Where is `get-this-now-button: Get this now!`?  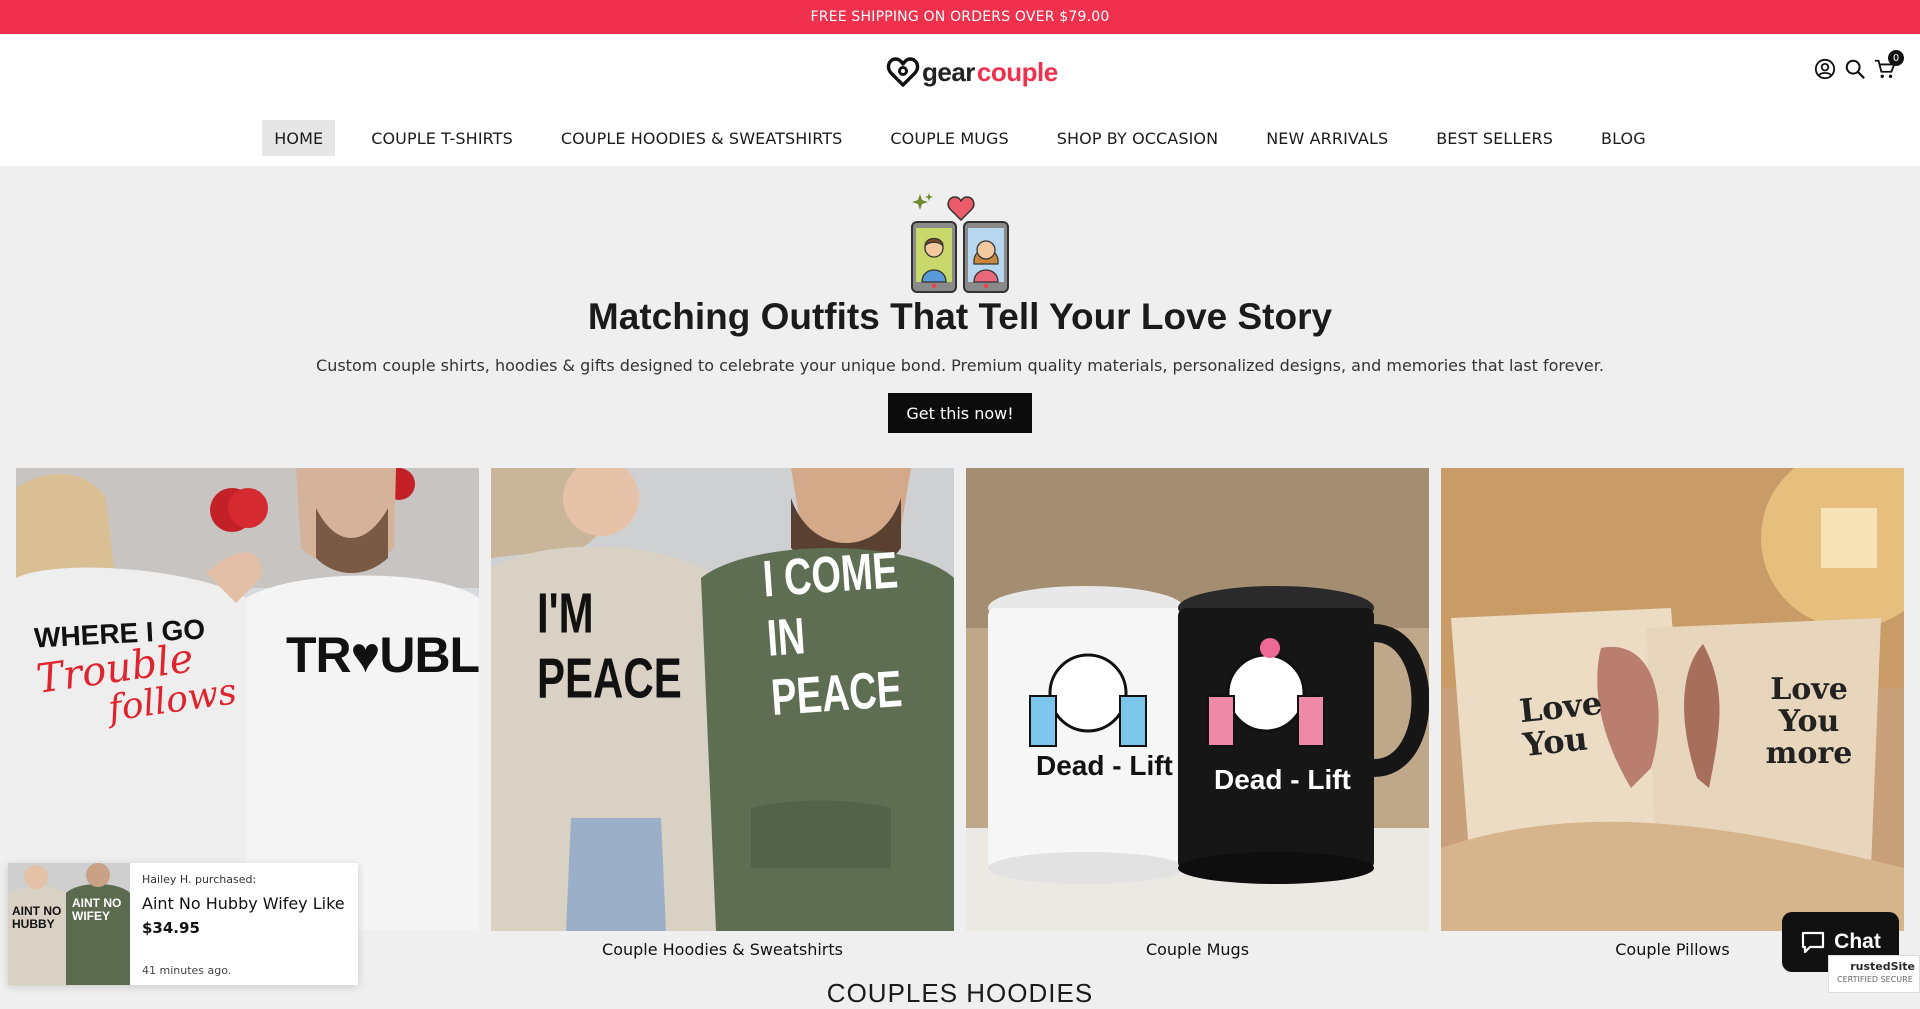
get-this-now-button: Get this now! is located at coordinates (960, 413).